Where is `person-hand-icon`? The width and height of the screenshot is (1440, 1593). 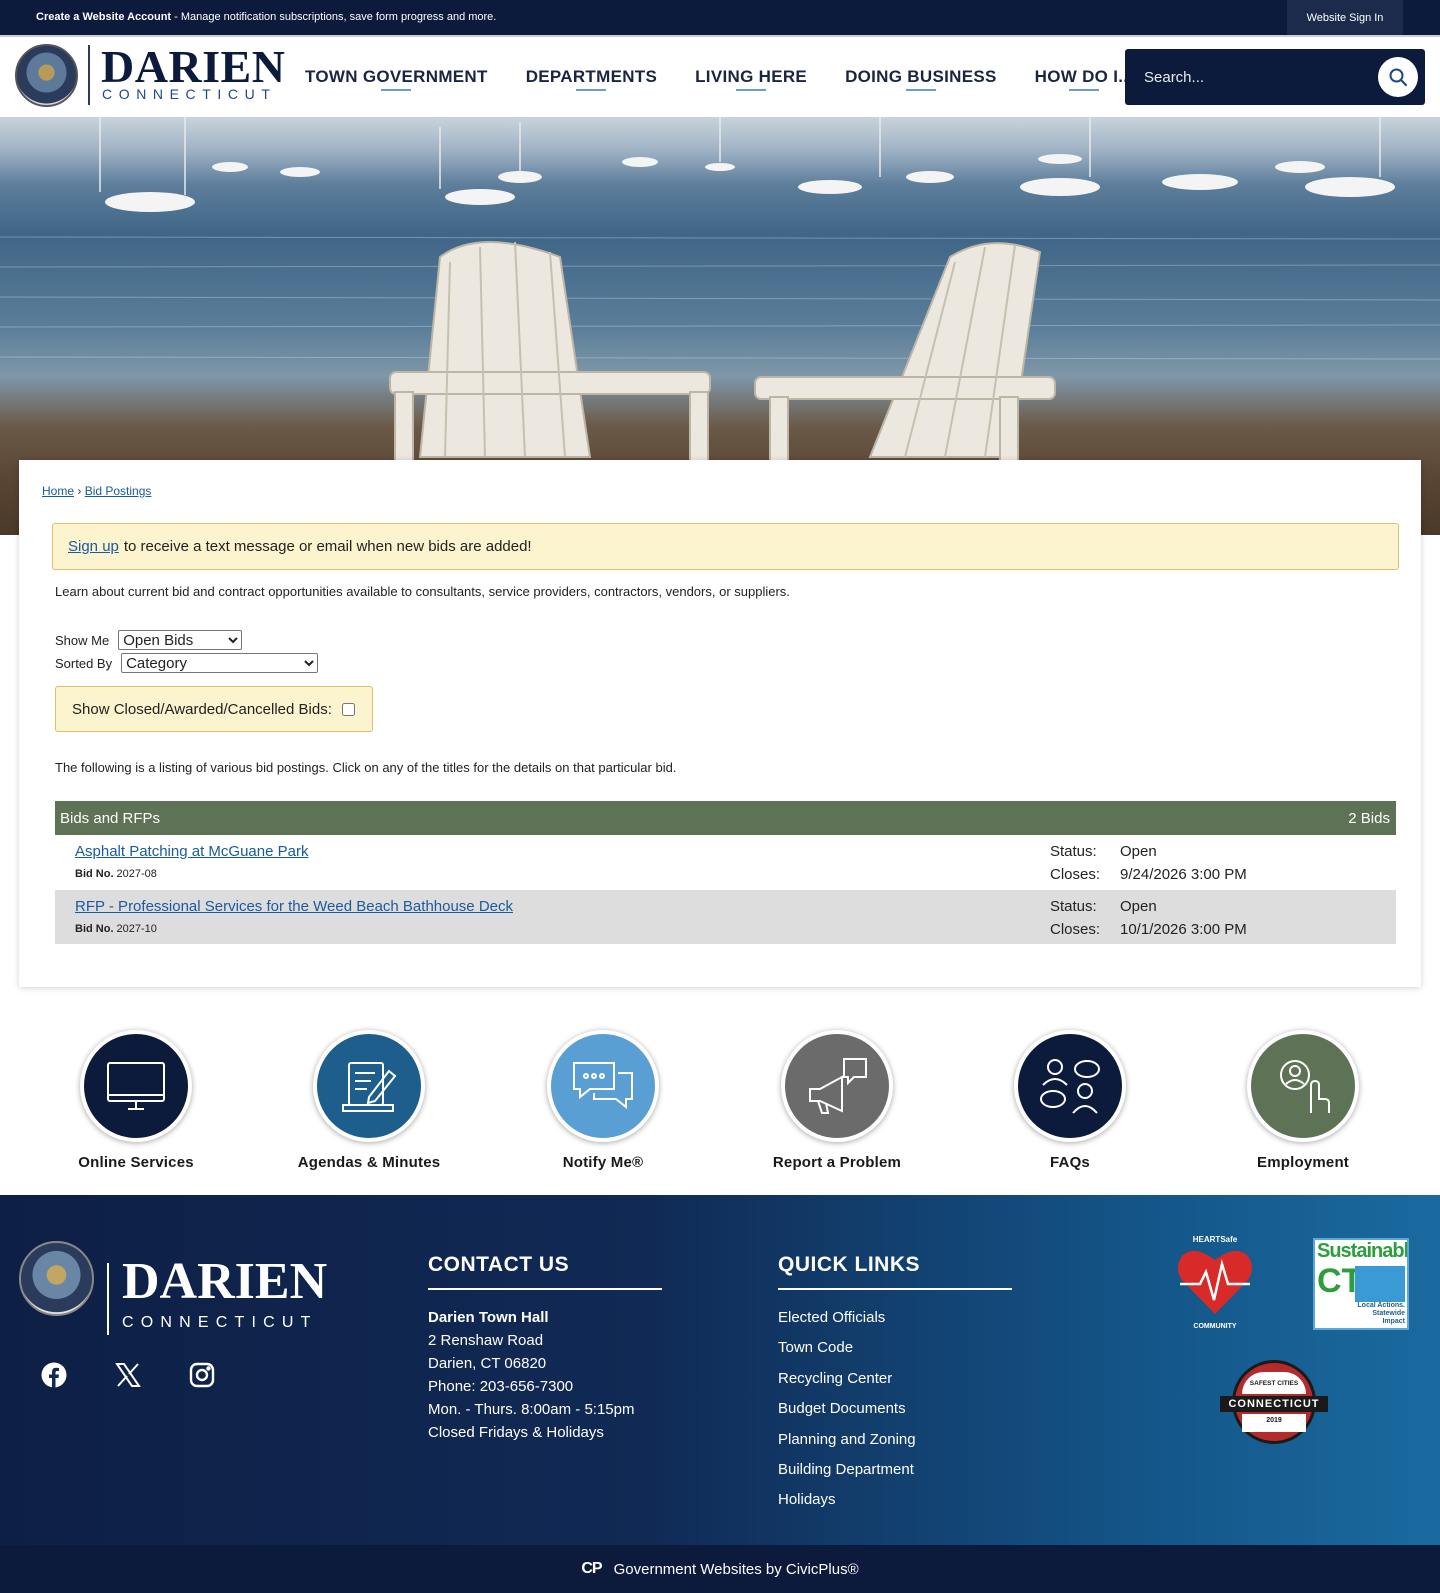
person-hand-icon is located at coordinates (1305, 1086).